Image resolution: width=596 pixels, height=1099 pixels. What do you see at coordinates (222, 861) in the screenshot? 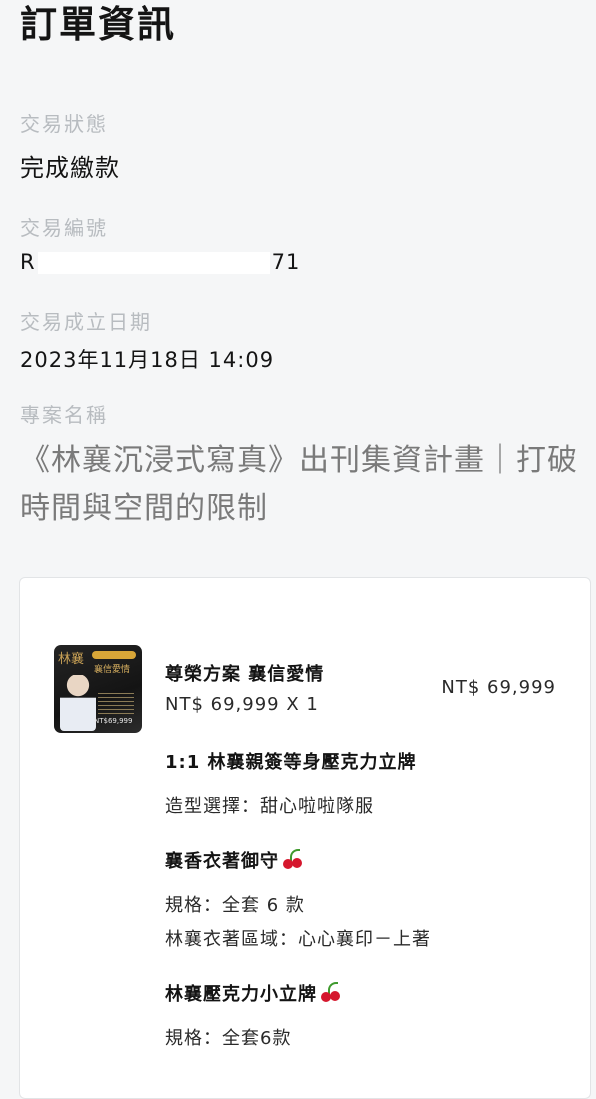
I see `item-title-text: 襄香衣著御守` at bounding box center [222, 861].